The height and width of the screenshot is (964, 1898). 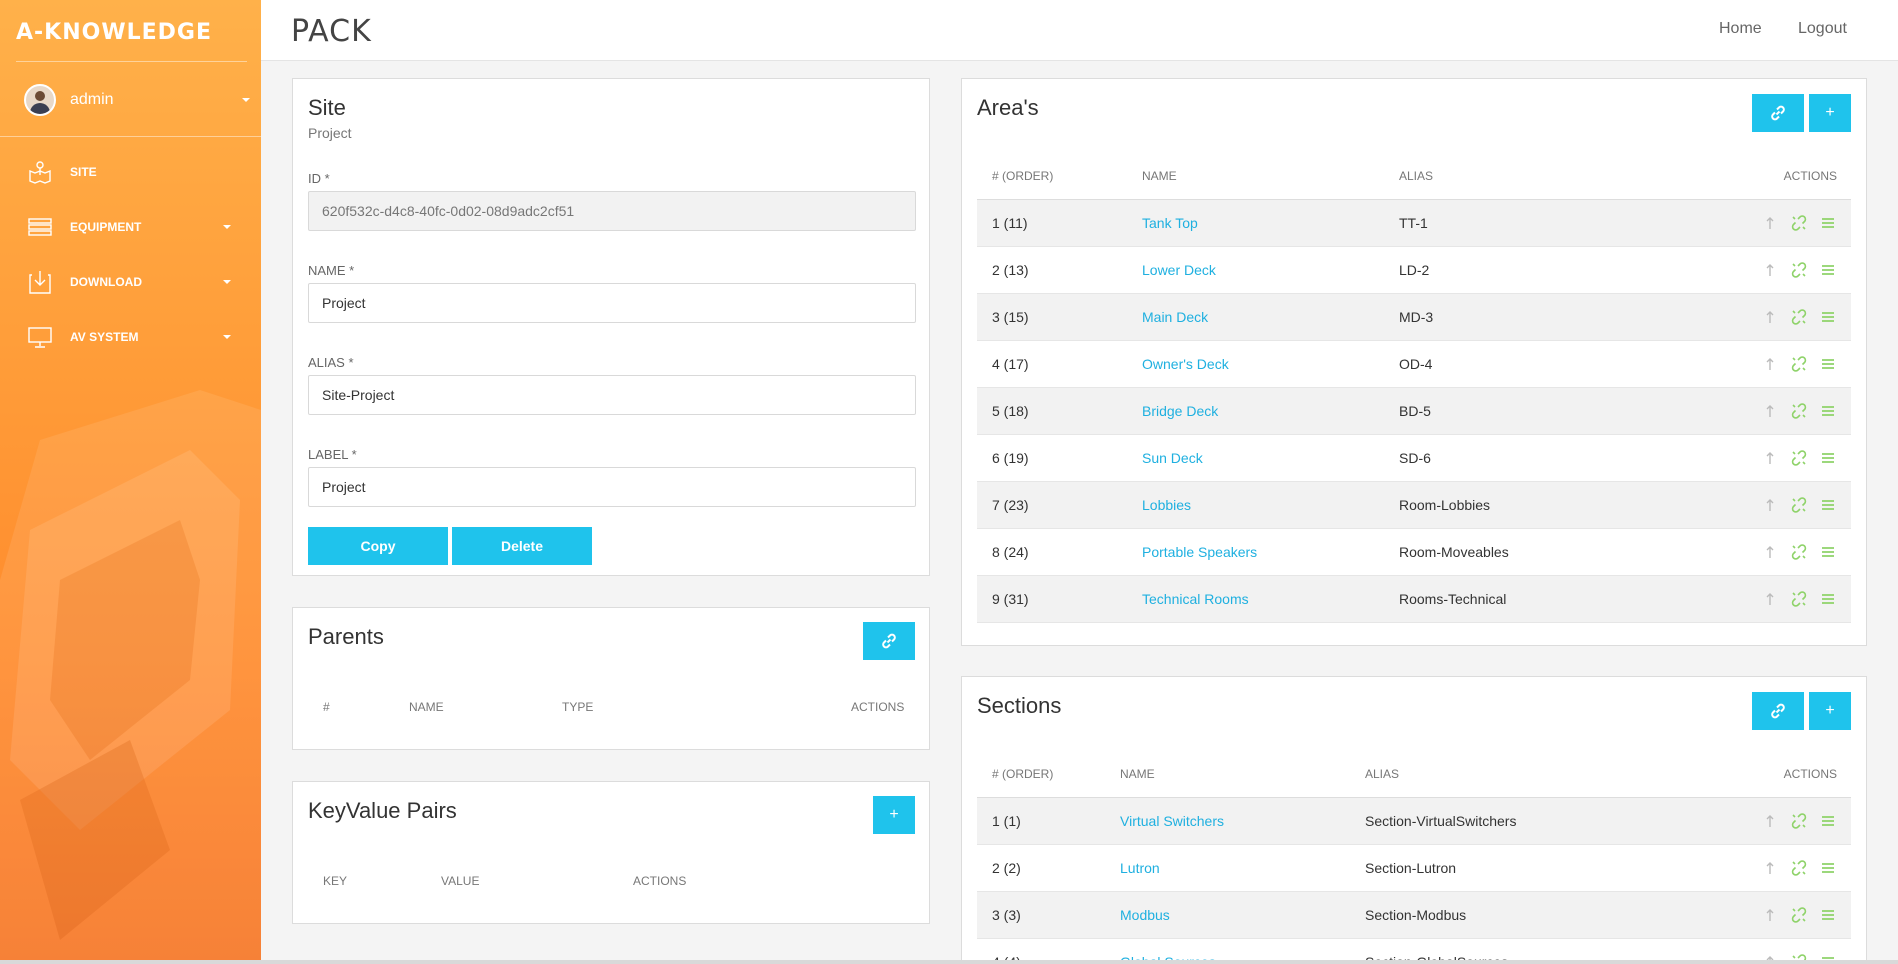 What do you see at coordinates (612, 211) in the screenshot?
I see `id-field: 620f532c-d4c8-40fc-0d02-08d9adc2cf51` at bounding box center [612, 211].